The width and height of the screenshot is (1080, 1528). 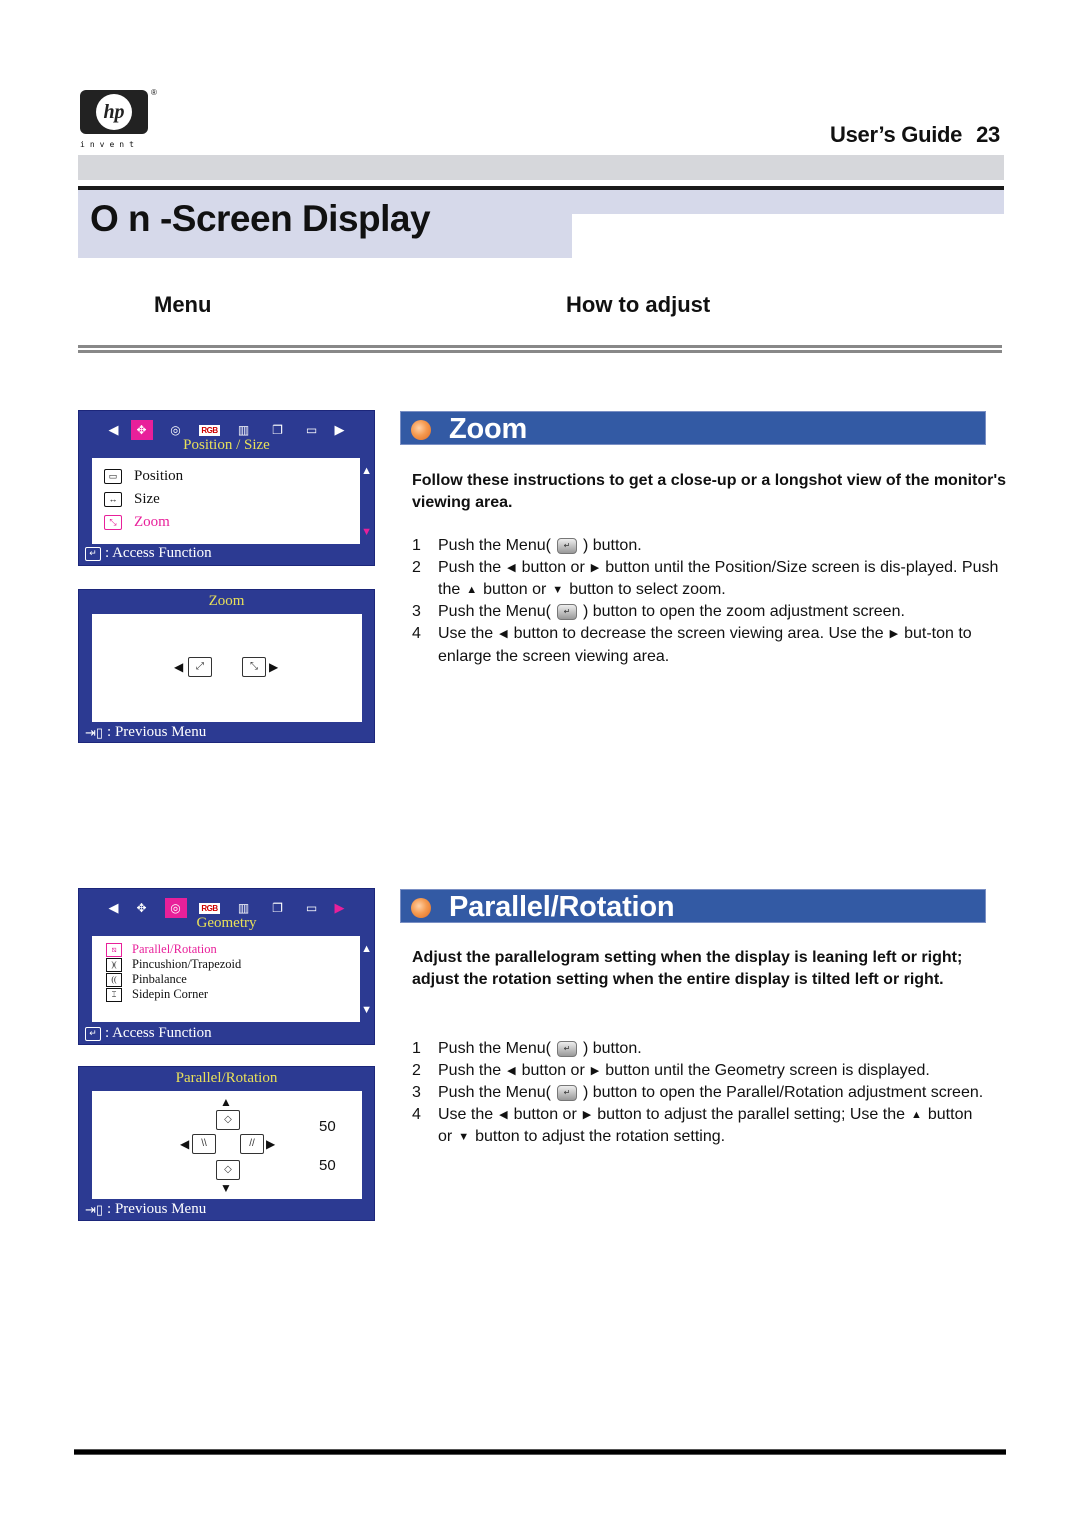 What do you see at coordinates (541, 167) in the screenshot?
I see `header-grey-bar` at bounding box center [541, 167].